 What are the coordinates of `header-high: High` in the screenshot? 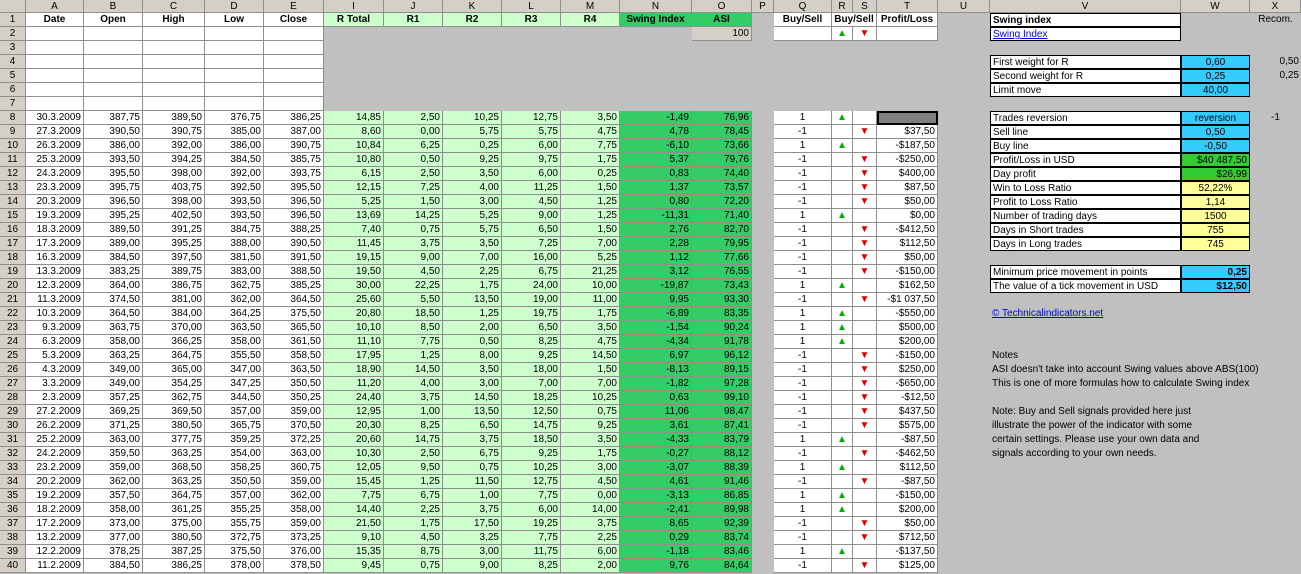 It's located at (174, 20).